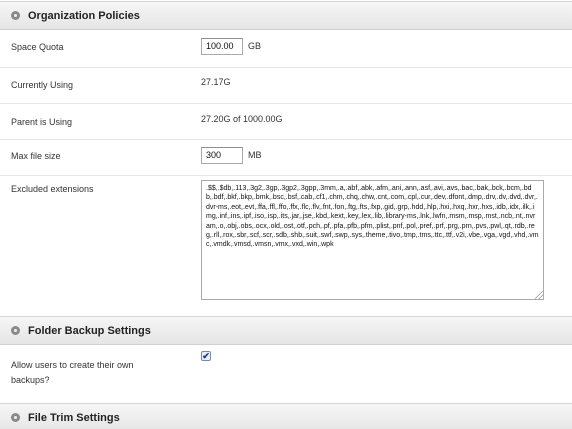 Image resolution: width=572 pixels, height=429 pixels. I want to click on allow-backups-label: Allow users to create their own backups?, so click(72, 372).